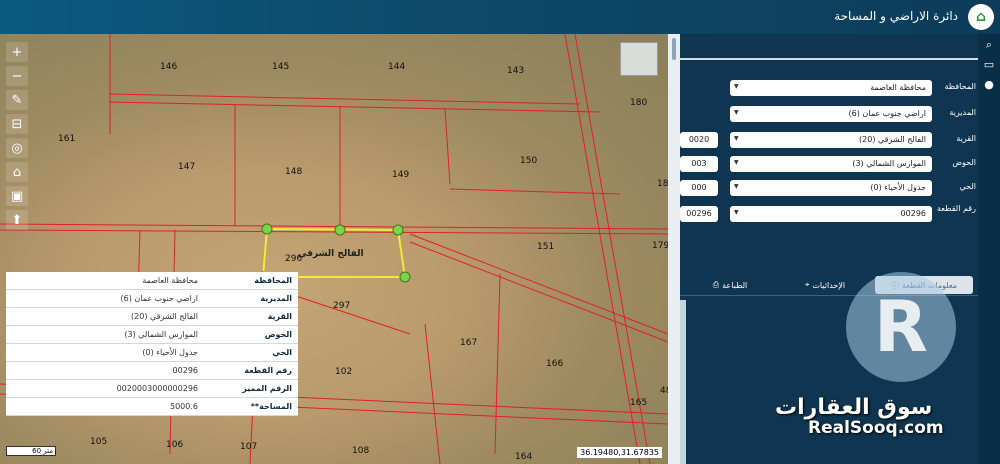 Image resolution: width=1000 pixels, height=464 pixels. I want to click on info-key: الحي, so click(282, 352).